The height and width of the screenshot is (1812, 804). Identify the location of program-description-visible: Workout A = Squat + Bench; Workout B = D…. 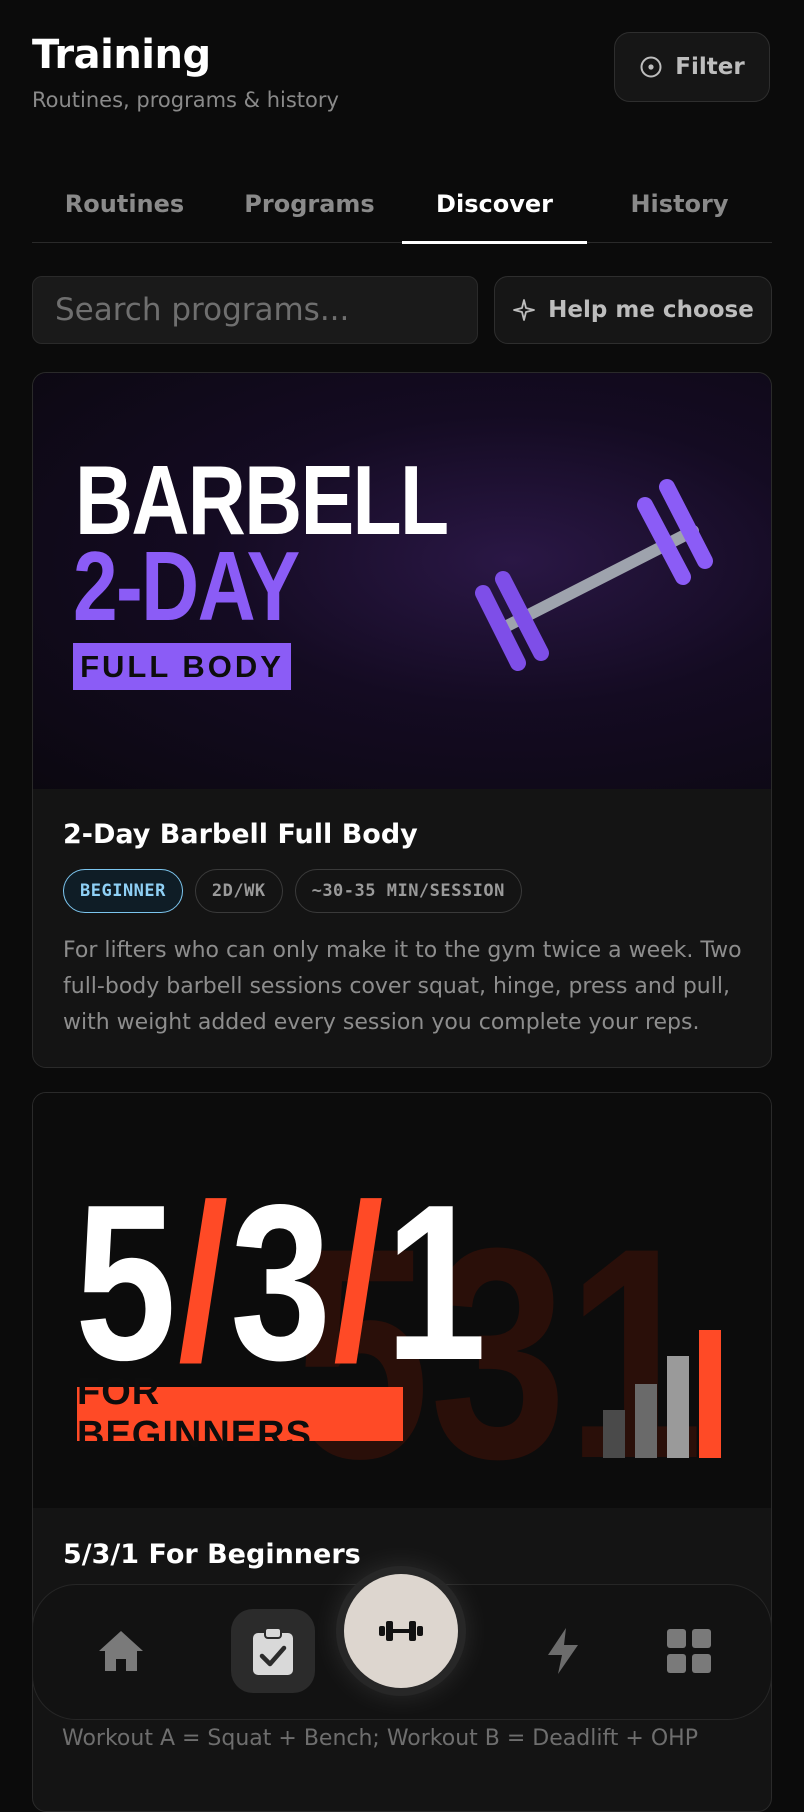
(380, 1738).